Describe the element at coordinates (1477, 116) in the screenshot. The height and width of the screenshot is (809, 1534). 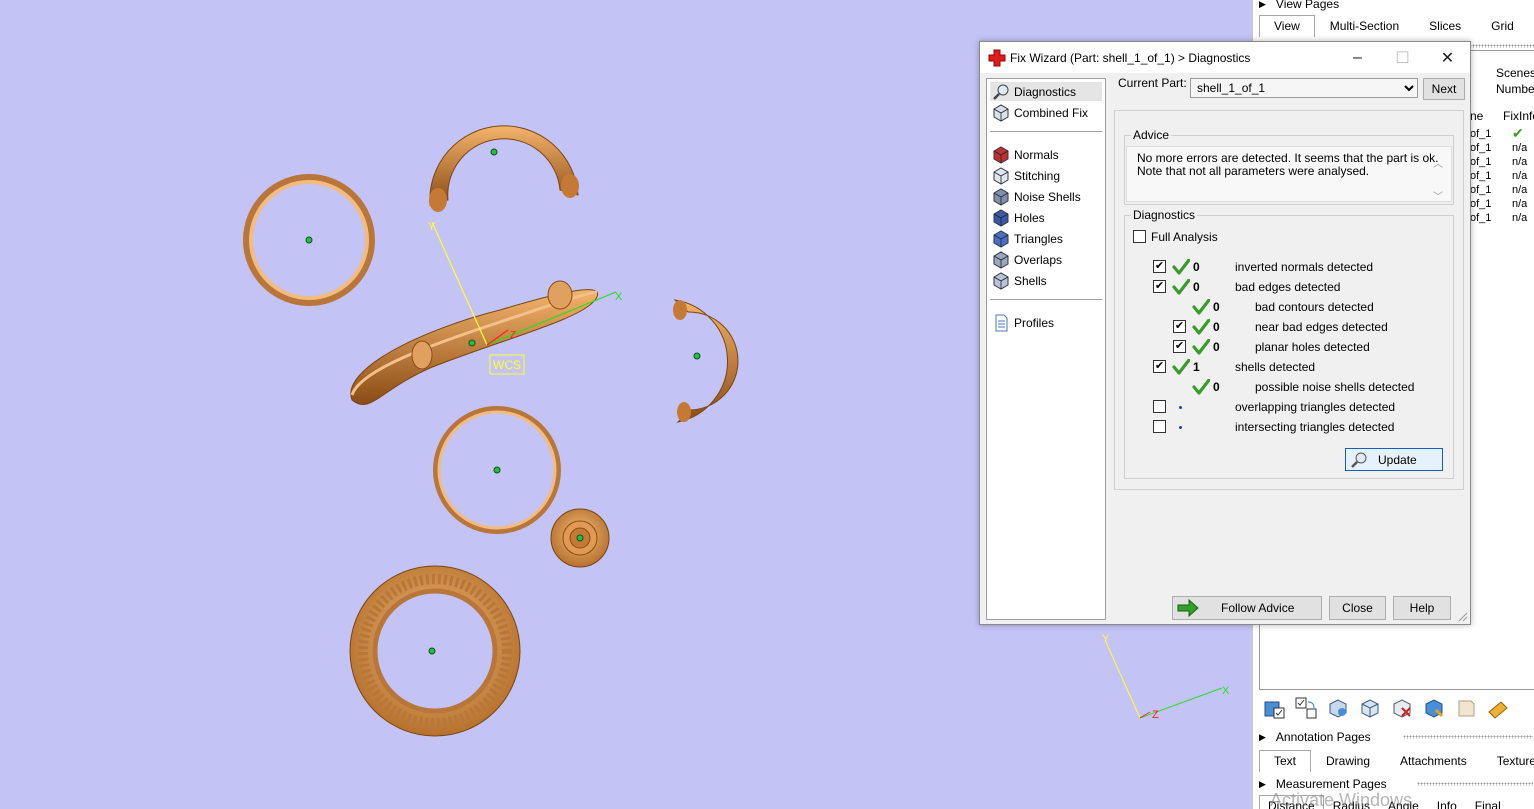
I see `name-header: ne` at that location.